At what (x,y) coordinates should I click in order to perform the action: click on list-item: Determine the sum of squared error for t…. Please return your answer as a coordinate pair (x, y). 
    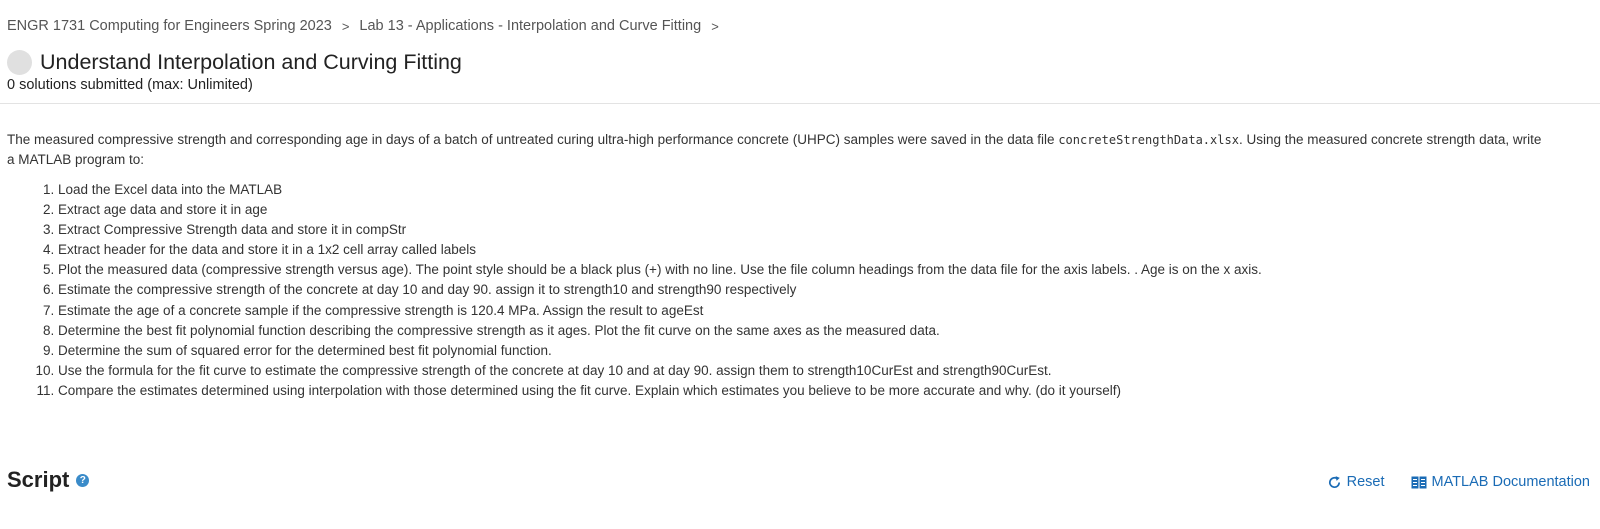
    Looking at the image, I should click on (660, 351).